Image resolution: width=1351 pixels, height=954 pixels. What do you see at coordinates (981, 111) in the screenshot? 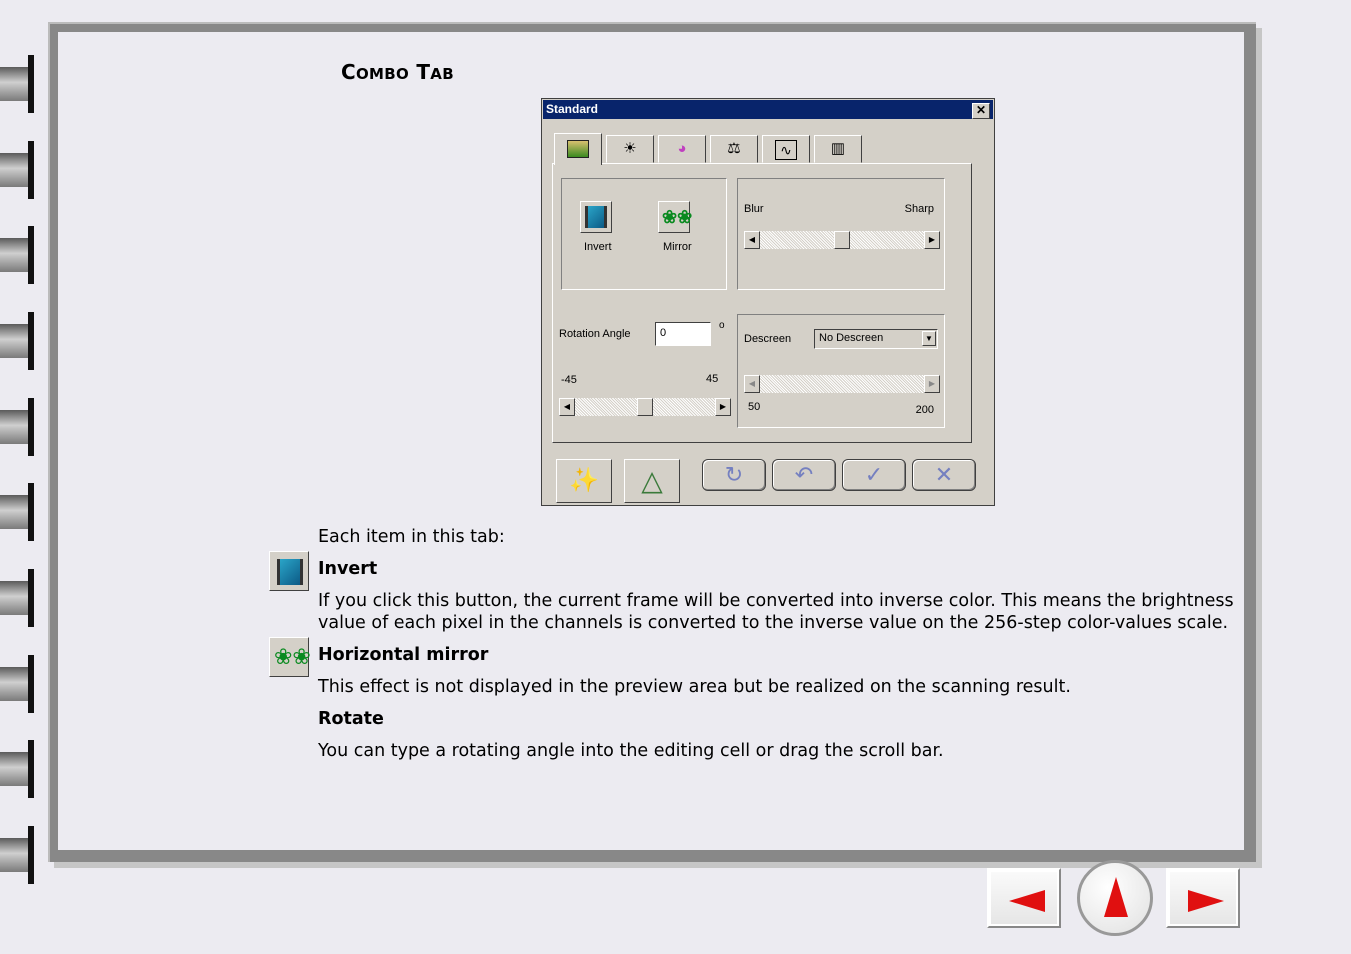
I see `close-icon: ✕` at bounding box center [981, 111].